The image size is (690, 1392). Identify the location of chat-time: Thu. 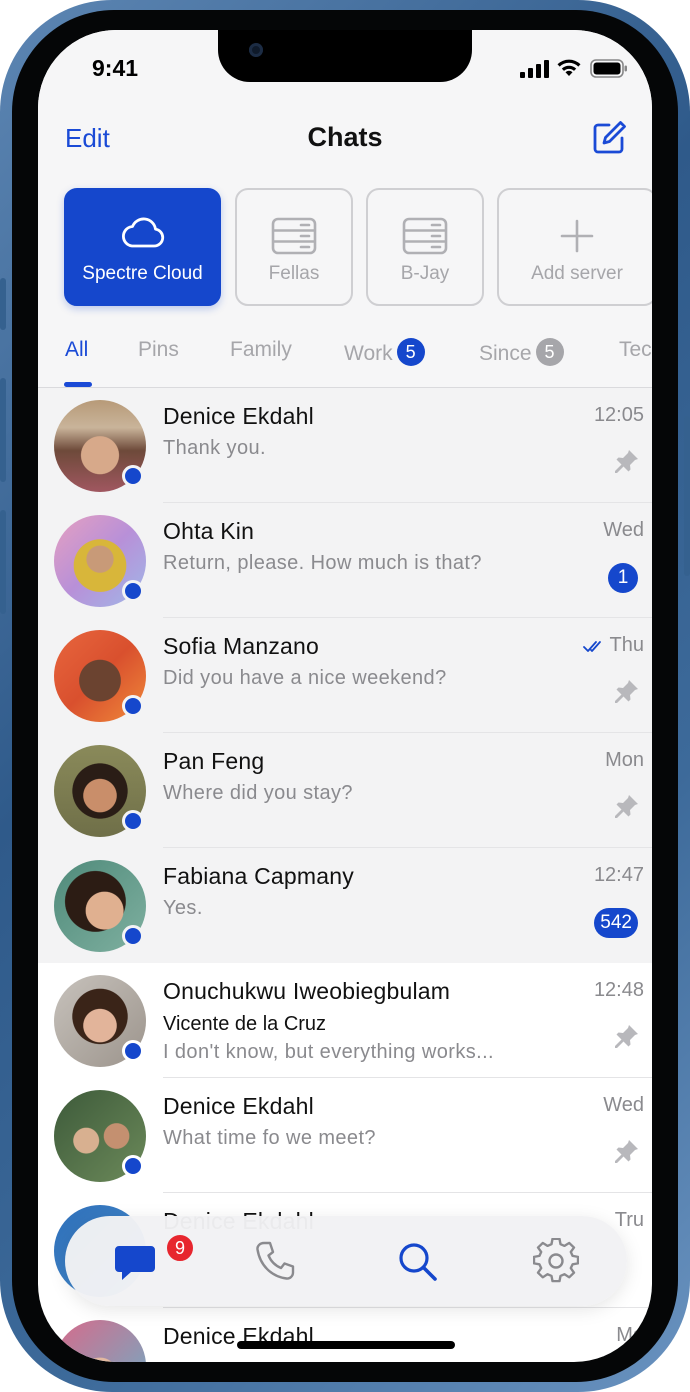
(626, 645).